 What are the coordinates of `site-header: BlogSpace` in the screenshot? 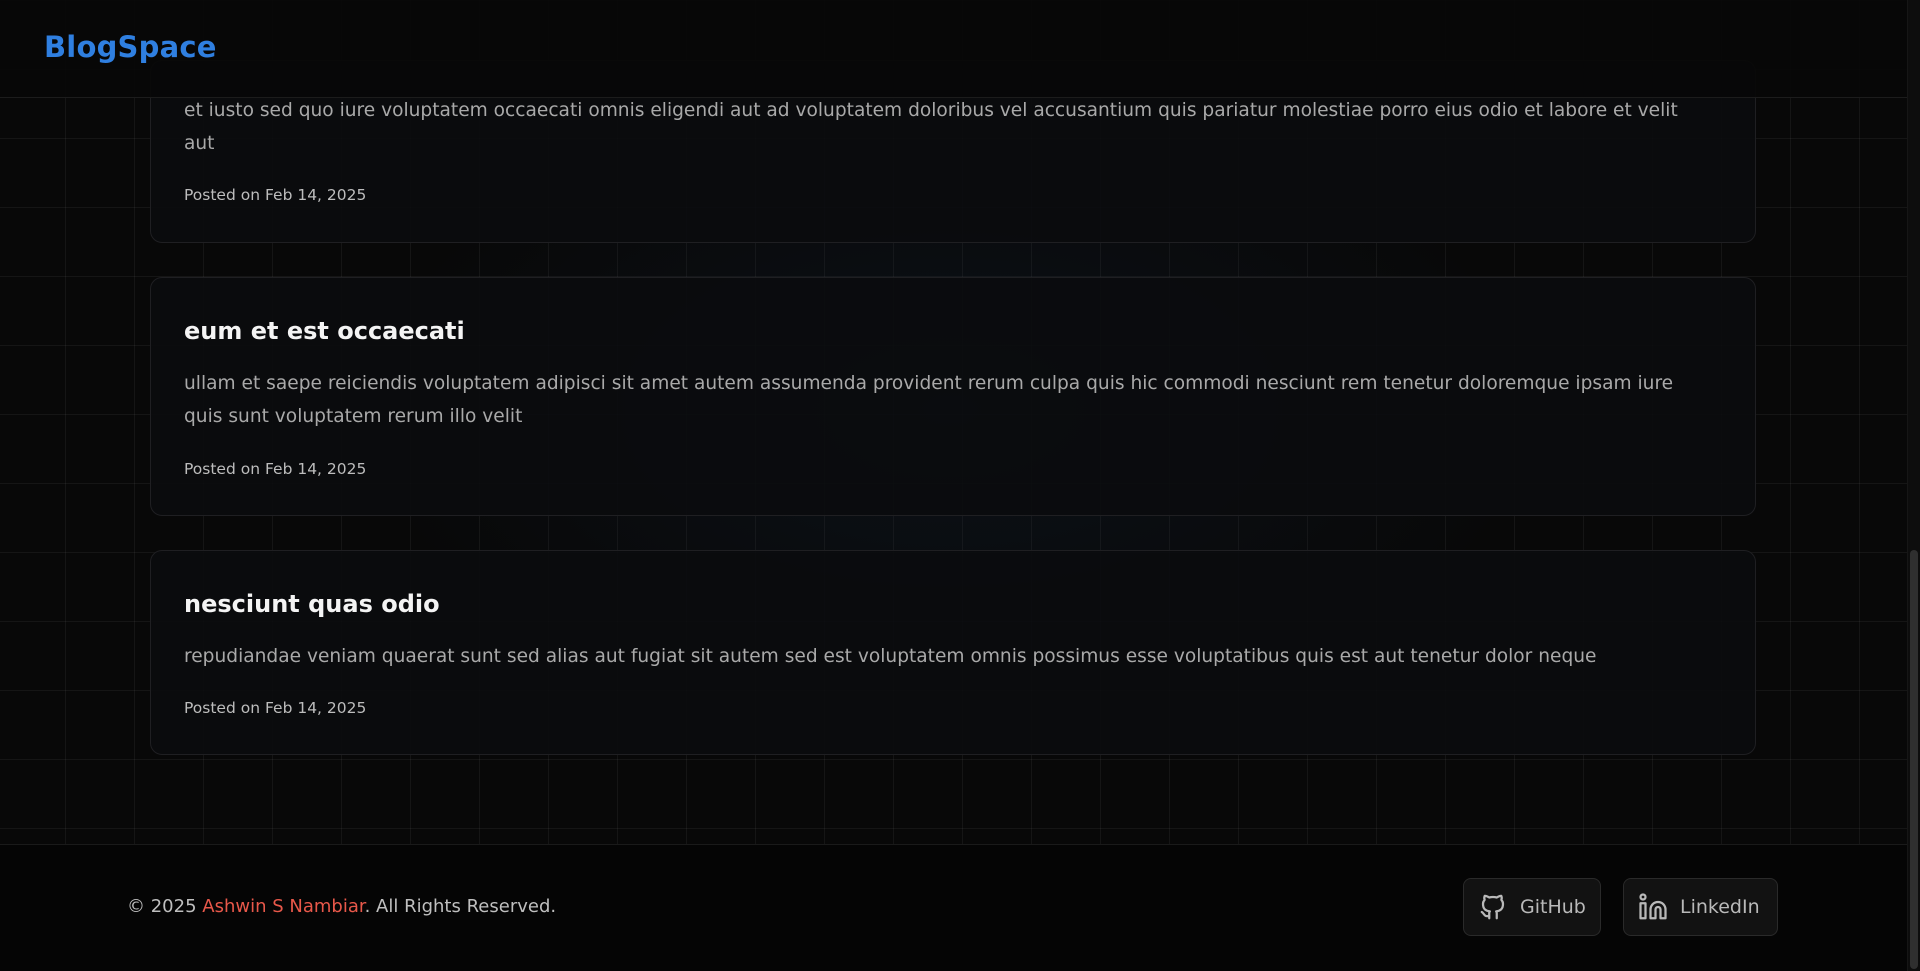 It's located at (960, 49).